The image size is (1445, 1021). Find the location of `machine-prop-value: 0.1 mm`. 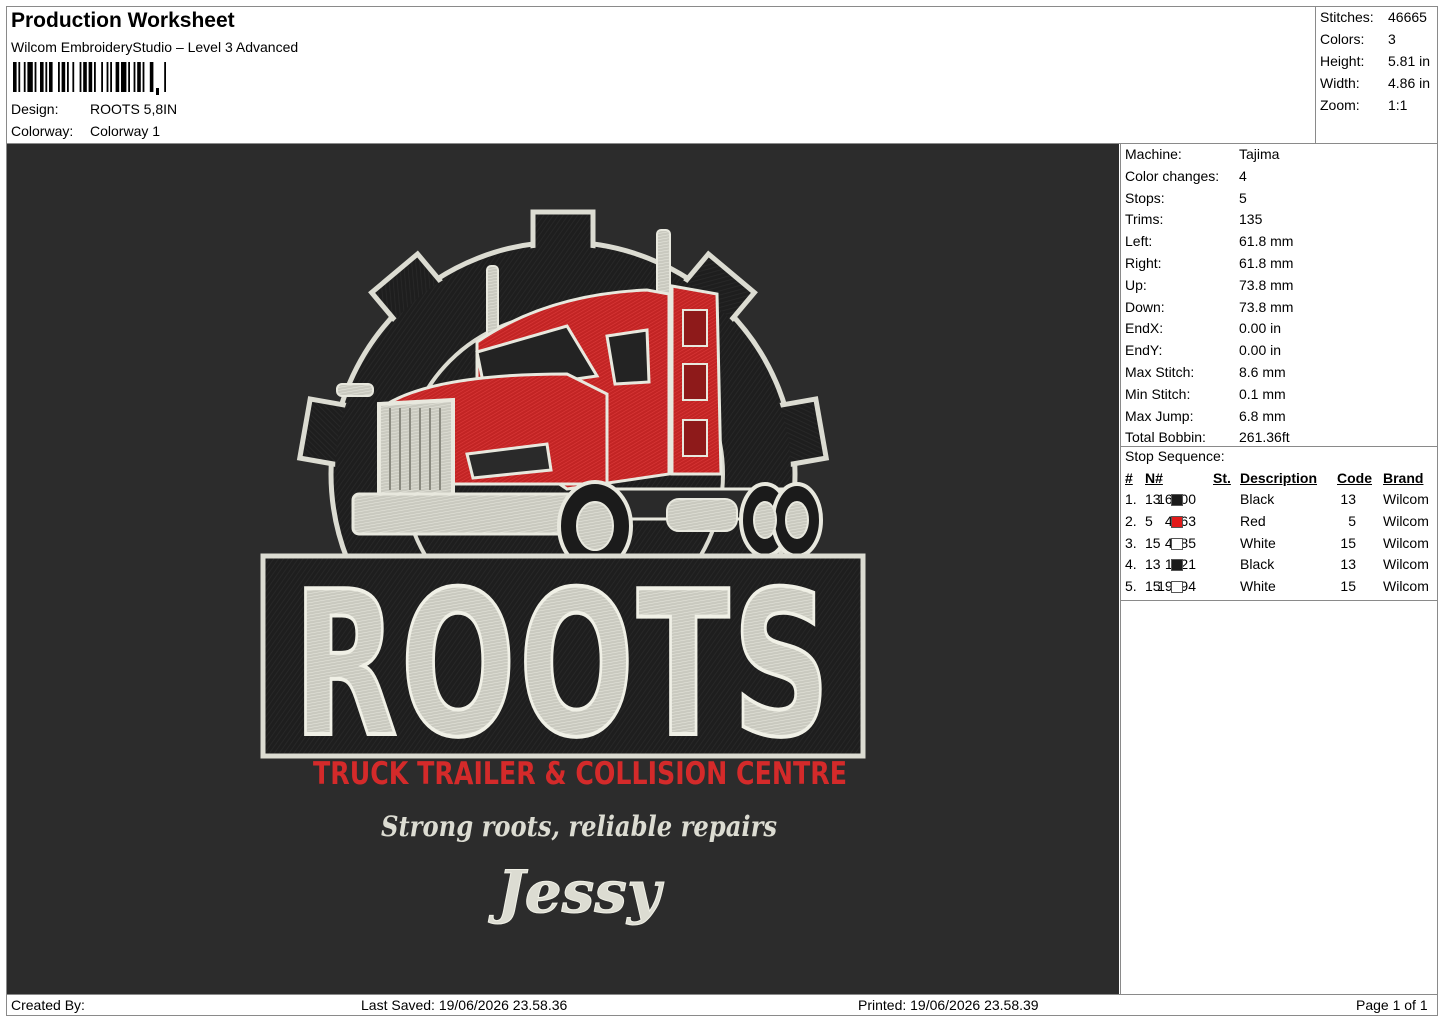

machine-prop-value: 0.1 mm is located at coordinates (1262, 393).